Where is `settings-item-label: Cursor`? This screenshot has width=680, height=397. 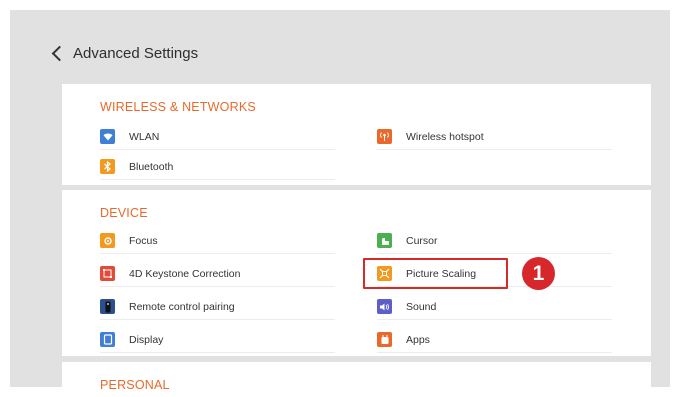 settings-item-label: Cursor is located at coordinates (422, 240).